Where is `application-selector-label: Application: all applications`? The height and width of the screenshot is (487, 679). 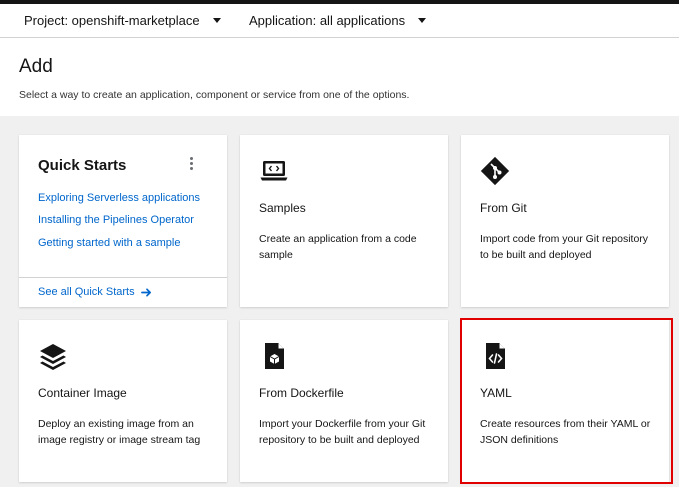
application-selector-label: Application: all applications is located at coordinates (327, 20).